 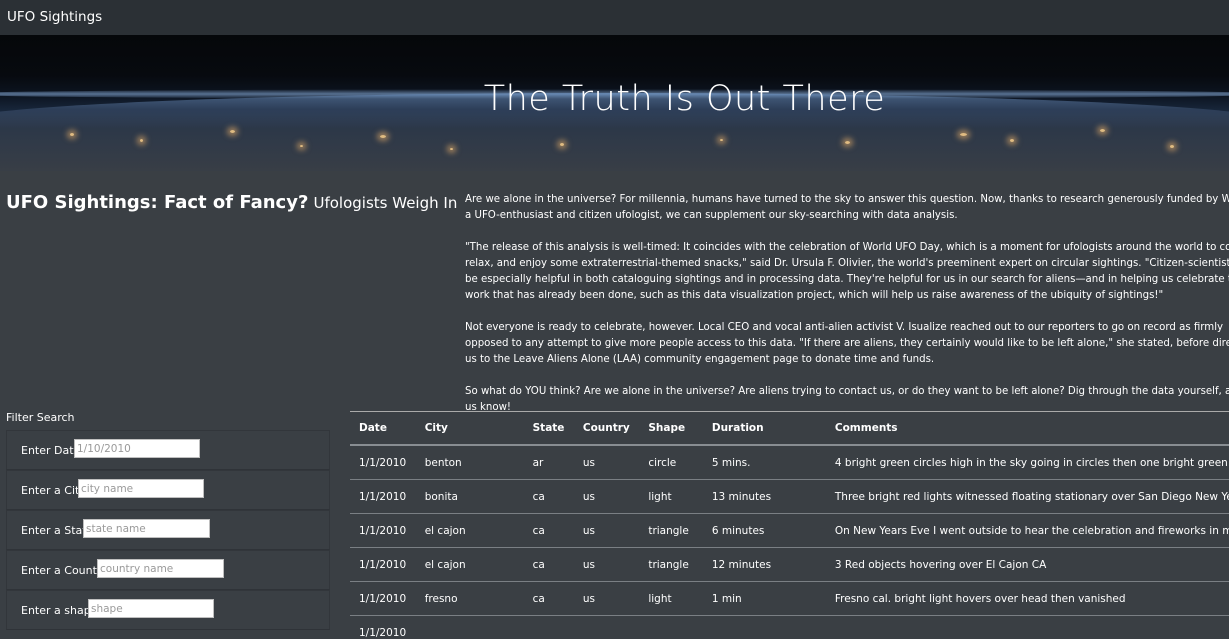 I want to click on date-label: Enter Date, so click(x=51, y=450).